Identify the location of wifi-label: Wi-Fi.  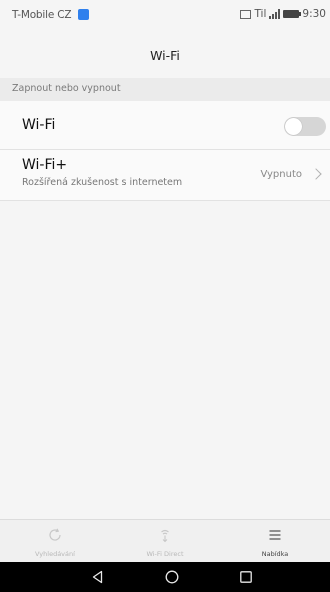
(39, 125).